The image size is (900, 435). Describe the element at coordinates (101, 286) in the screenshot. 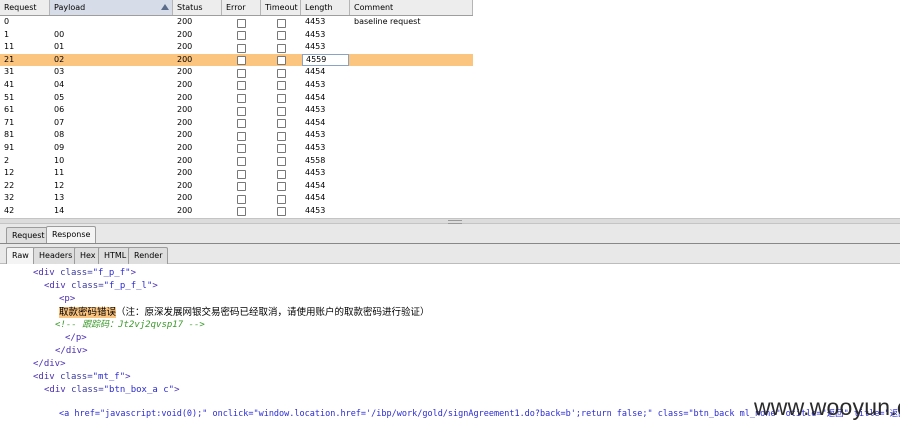

I see `code-line: <div class="f_p_f_l">` at that location.